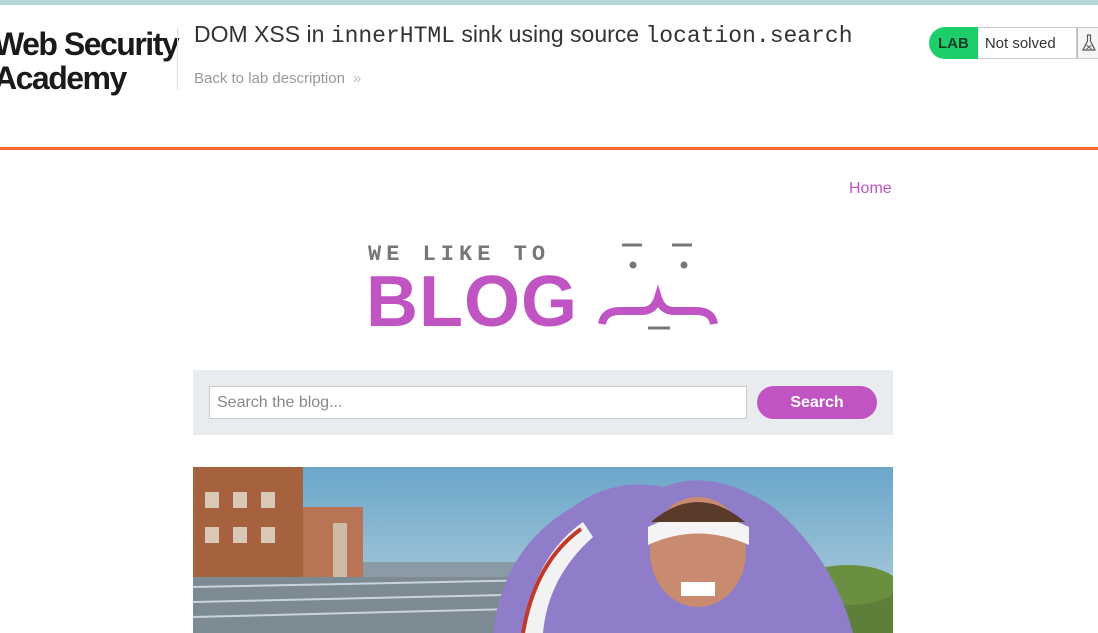 The height and width of the screenshot is (633, 1098). I want to click on search-button: Search, so click(817, 402).